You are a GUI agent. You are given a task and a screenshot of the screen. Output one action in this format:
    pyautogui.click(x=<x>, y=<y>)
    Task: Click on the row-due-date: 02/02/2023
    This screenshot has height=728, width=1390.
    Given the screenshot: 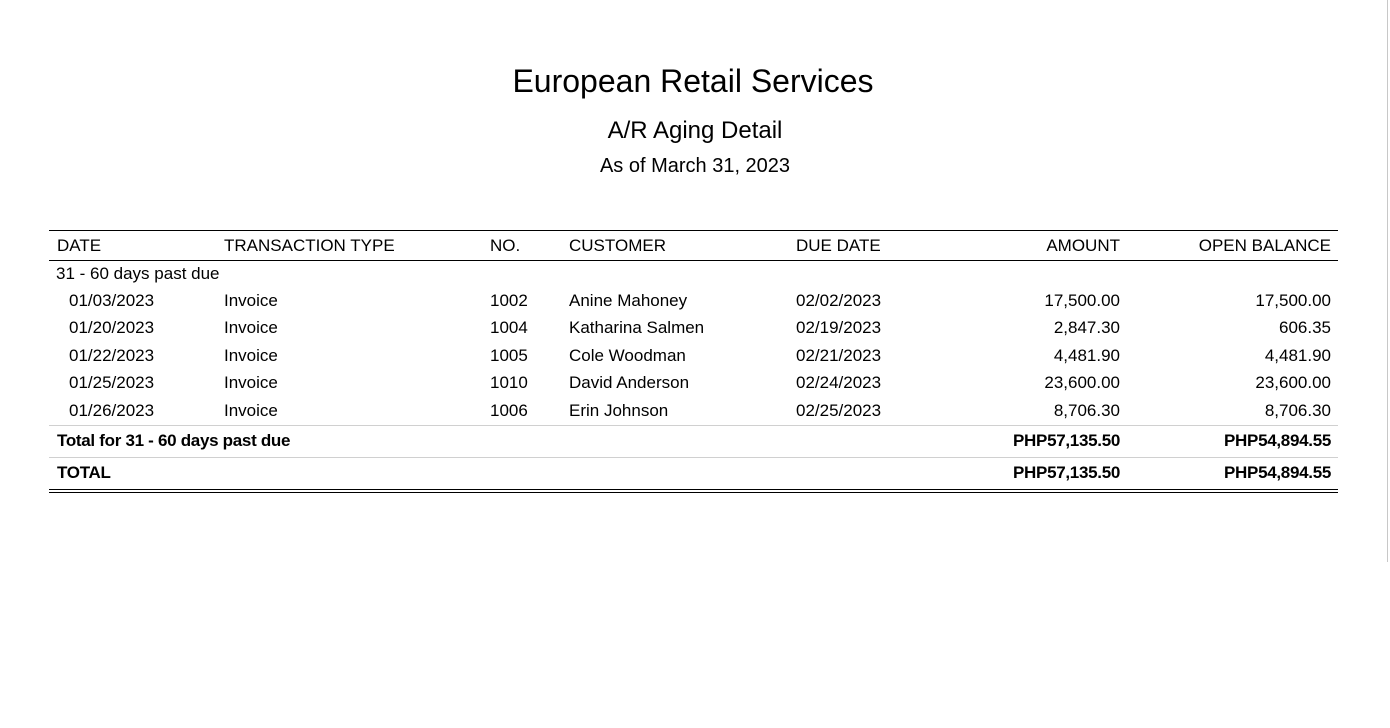 What is the action you would take?
    pyautogui.click(x=839, y=300)
    